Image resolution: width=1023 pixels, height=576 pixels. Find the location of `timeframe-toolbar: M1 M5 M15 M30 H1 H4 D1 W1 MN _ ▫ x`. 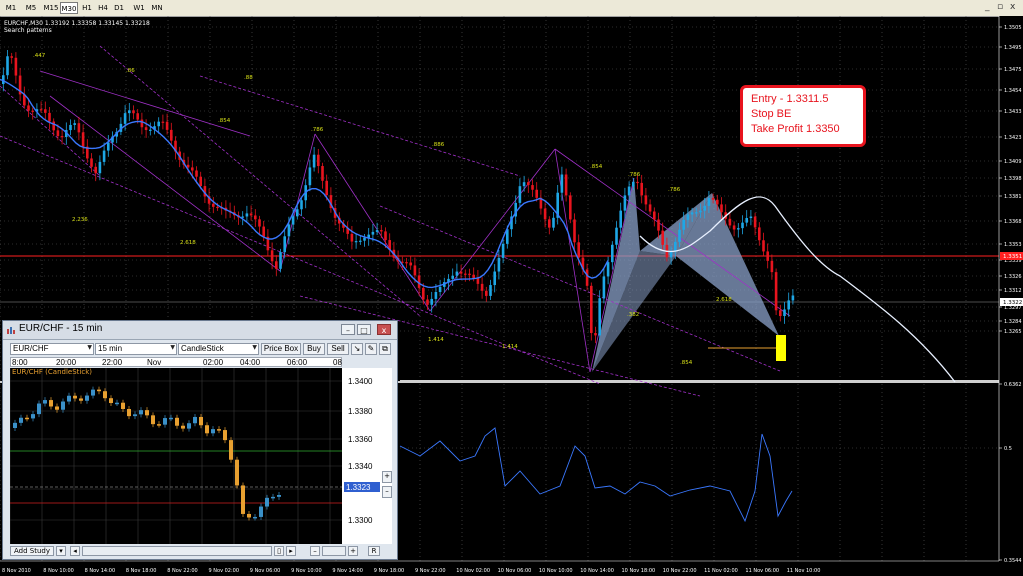

timeframe-toolbar: M1 M5 M15 M30 H1 H4 D1 W1 MN _ ▫ x is located at coordinates (511, 8).